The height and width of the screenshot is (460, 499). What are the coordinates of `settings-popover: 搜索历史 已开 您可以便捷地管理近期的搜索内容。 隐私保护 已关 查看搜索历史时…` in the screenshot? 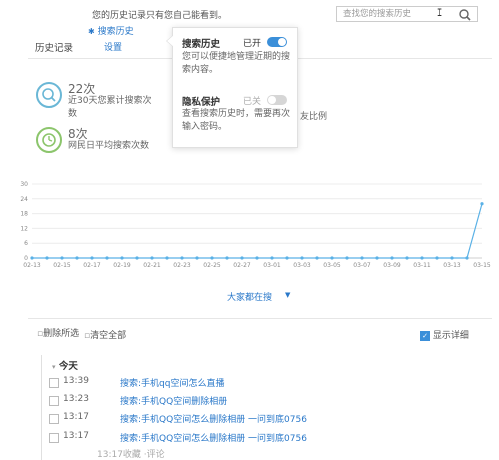 It's located at (232, 87).